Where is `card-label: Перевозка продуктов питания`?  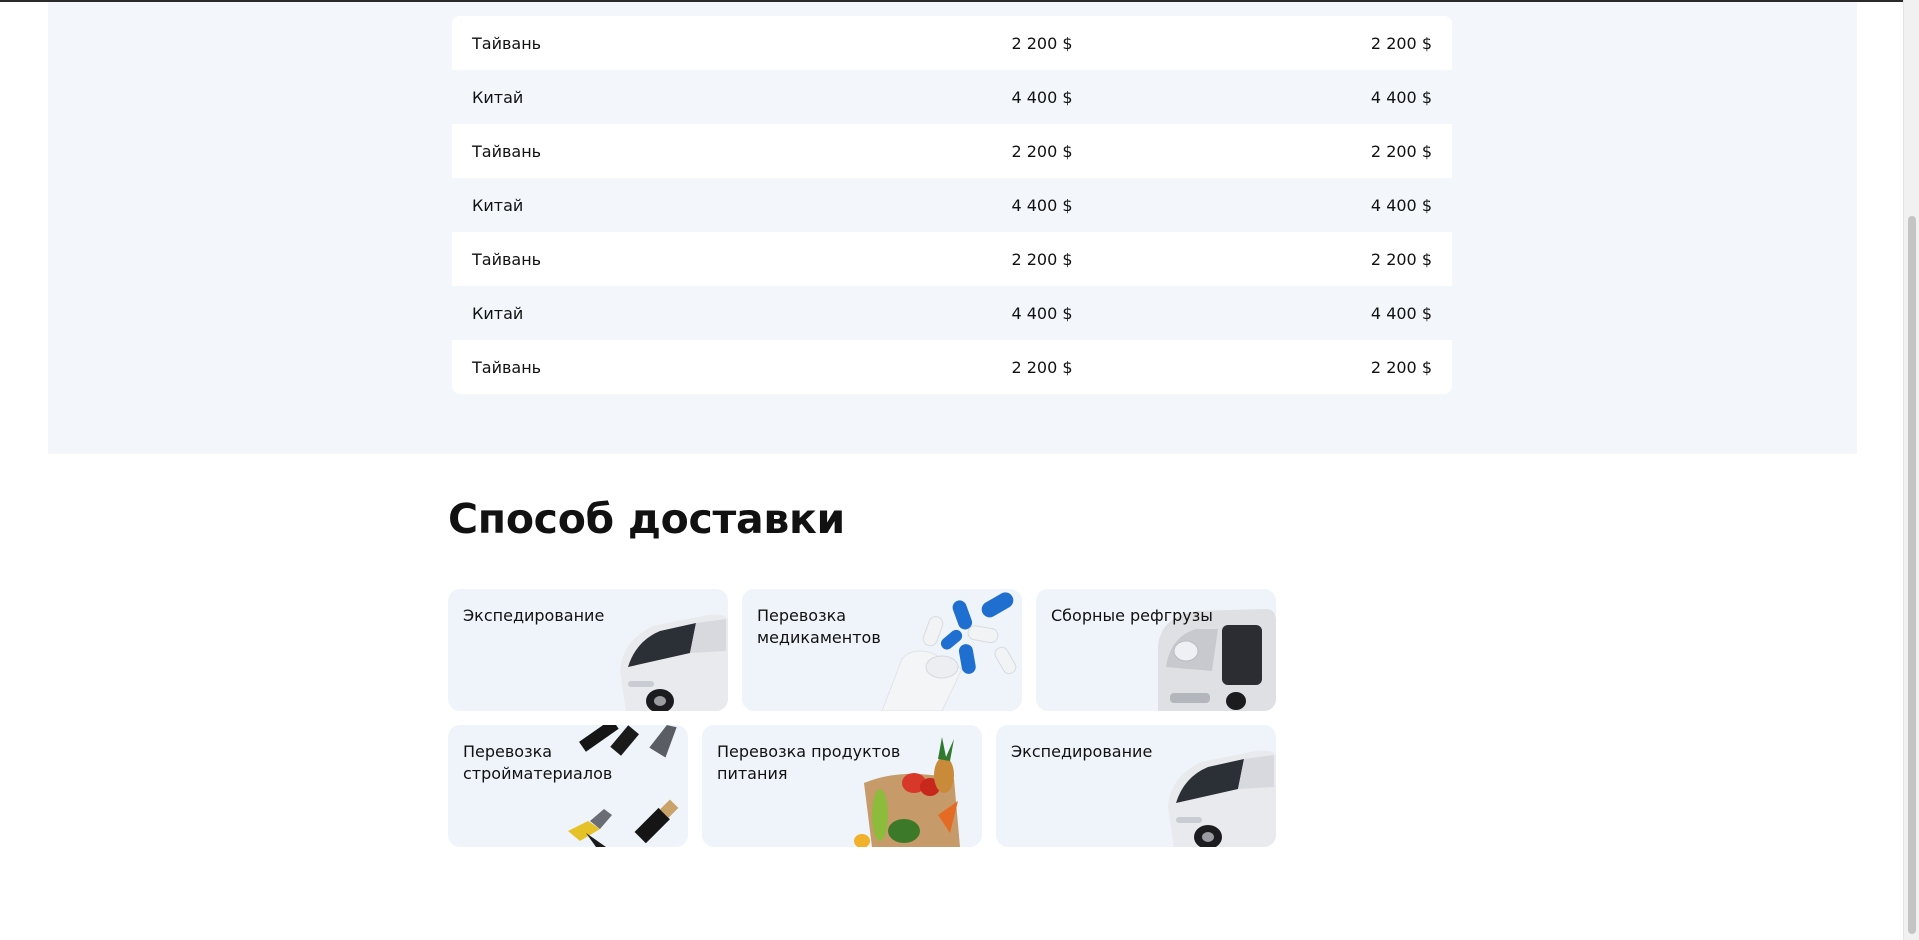 card-label: Перевозка продуктов питания is located at coordinates (809, 762).